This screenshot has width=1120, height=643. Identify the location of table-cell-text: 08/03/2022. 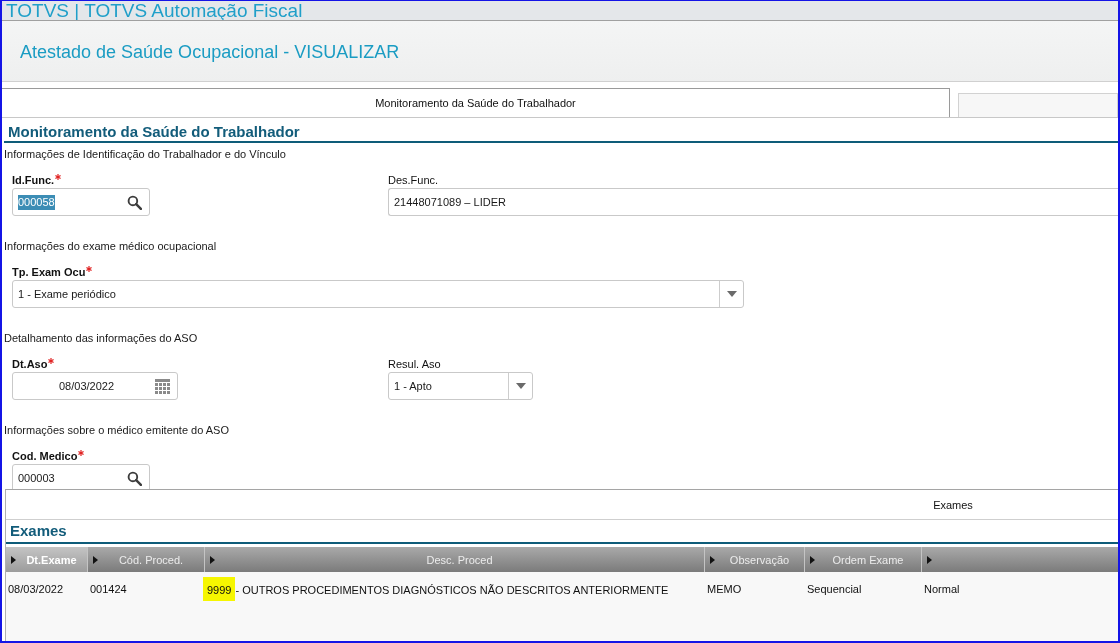
(36, 589).